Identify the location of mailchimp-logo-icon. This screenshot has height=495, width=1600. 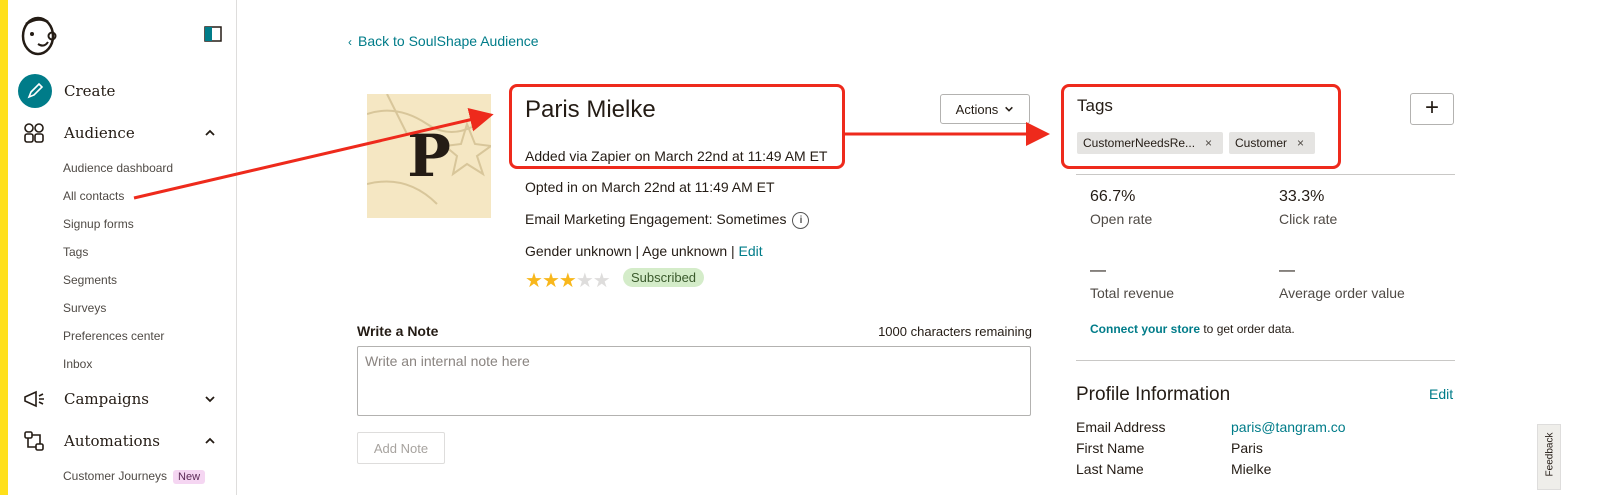
(38, 36).